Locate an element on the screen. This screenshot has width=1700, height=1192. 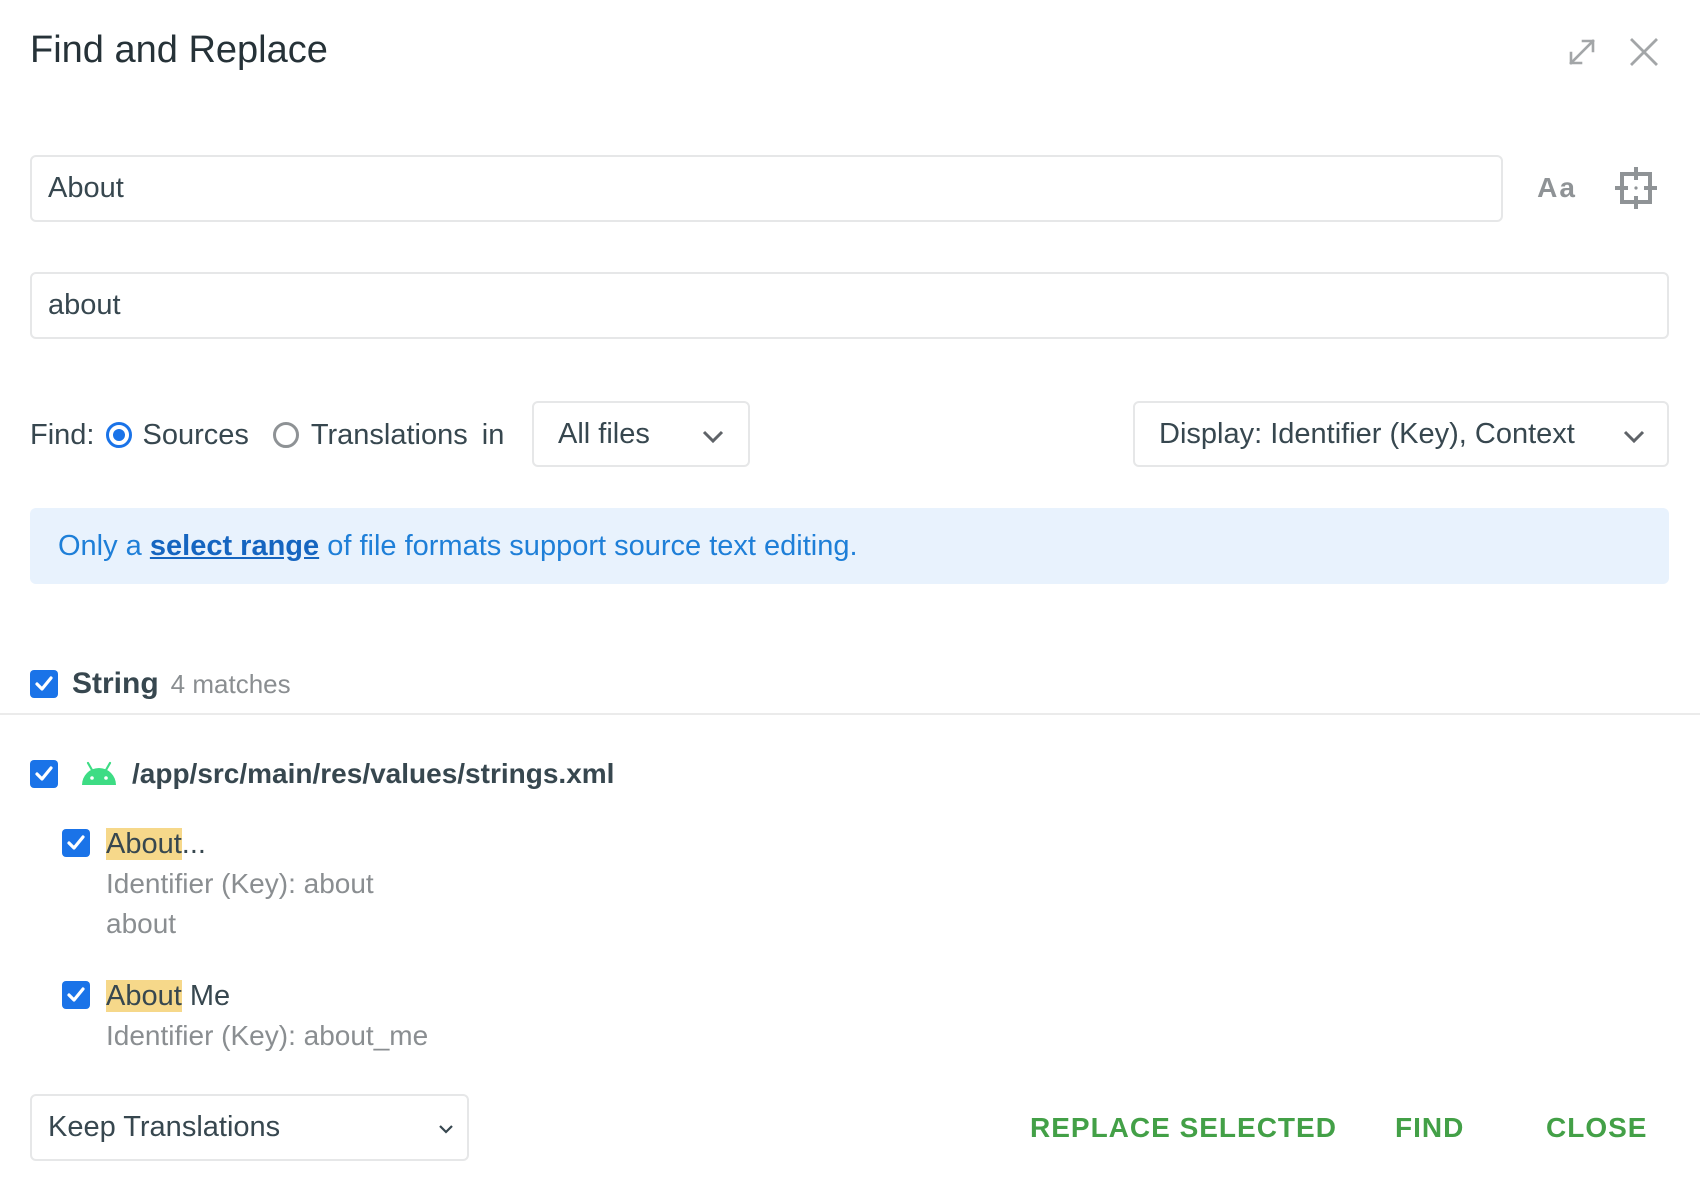
close-dialog-button is located at coordinates (1644, 52).